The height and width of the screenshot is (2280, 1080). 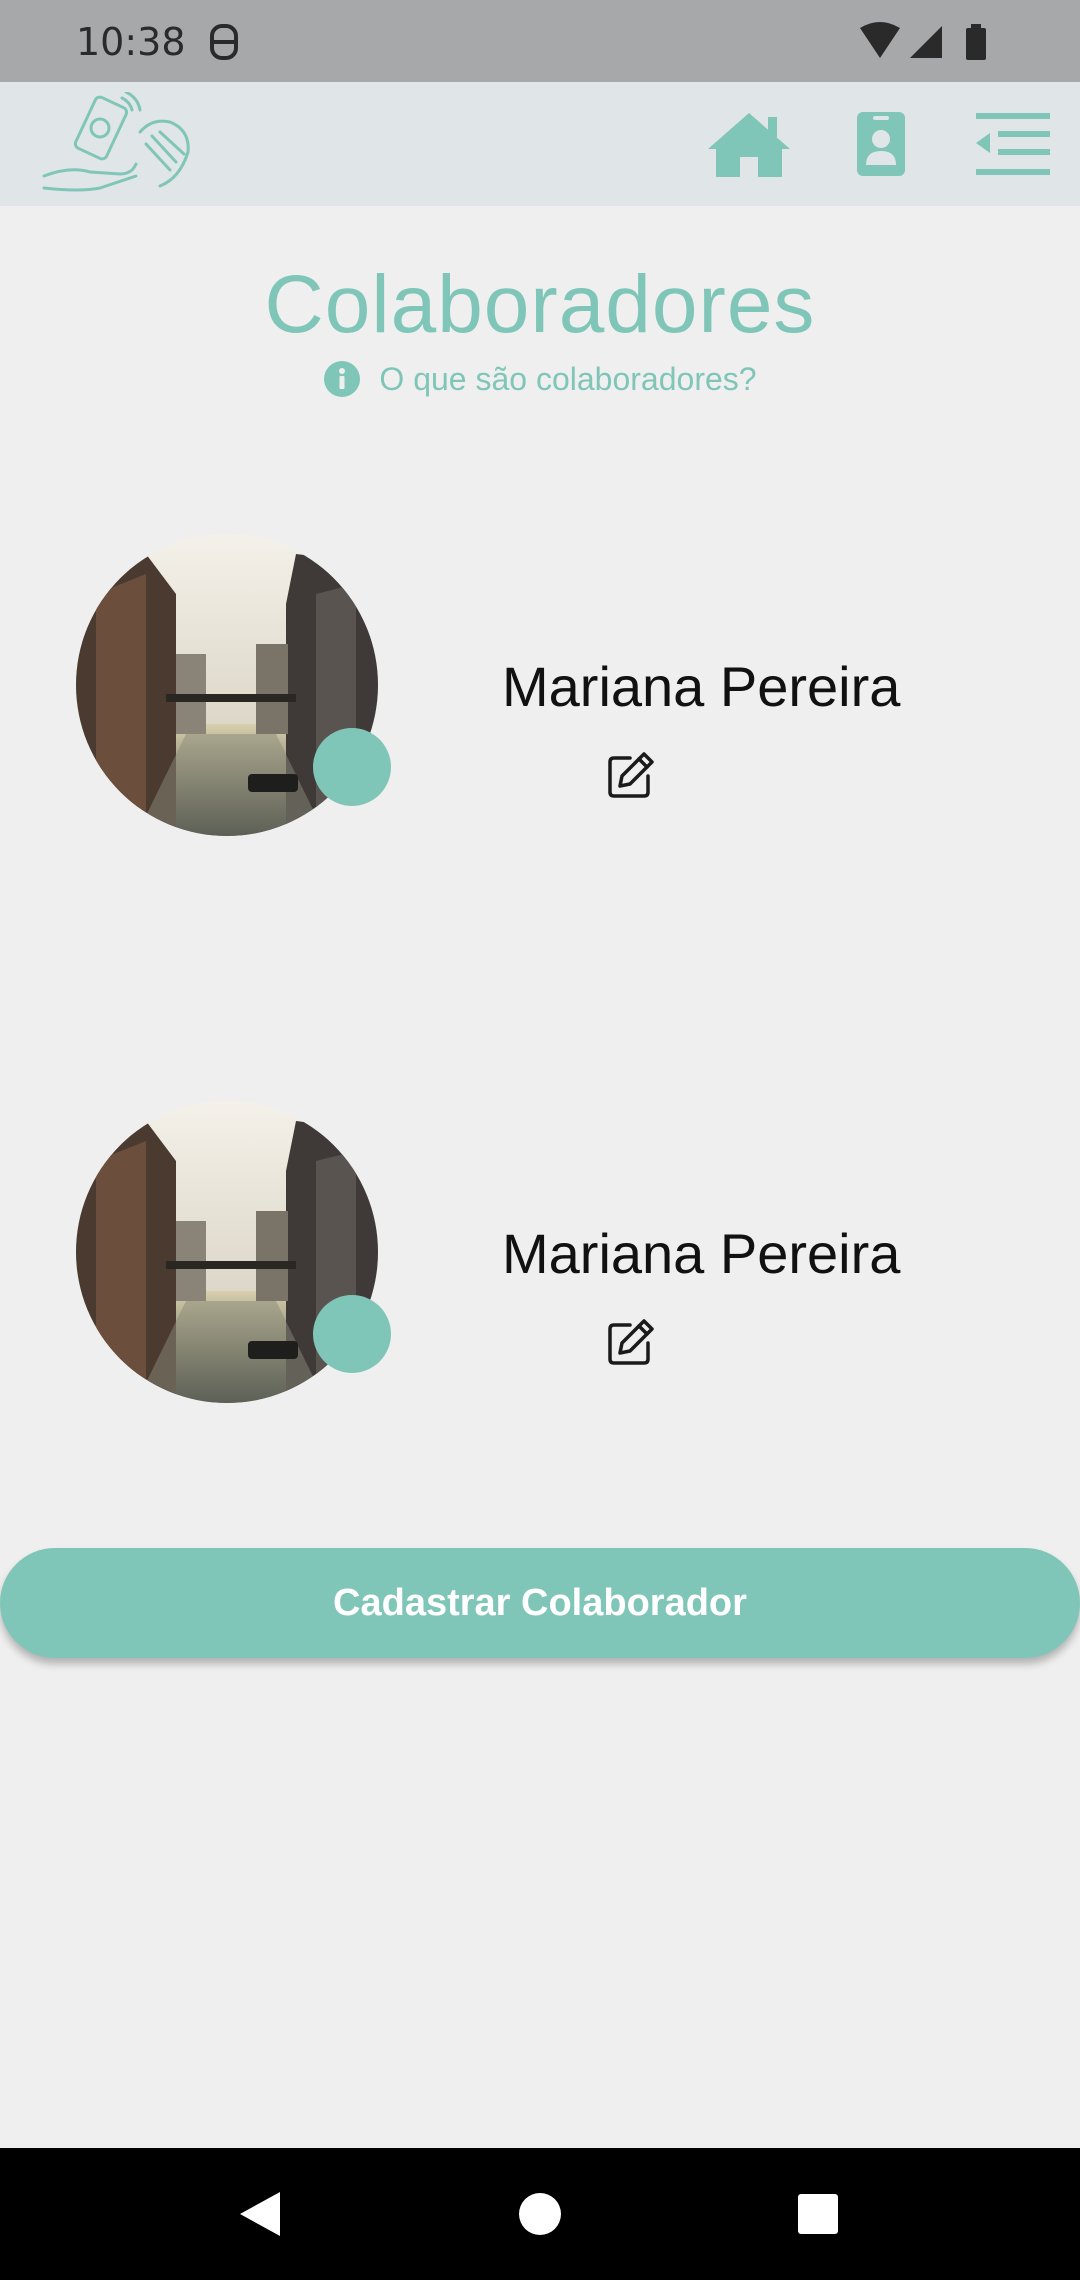 I want to click on home-icon, so click(x=749, y=145).